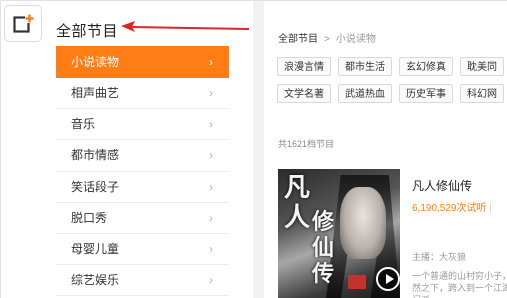  What do you see at coordinates (355, 39) in the screenshot?
I see `breadcrumb-current: 小说读物` at bounding box center [355, 39].